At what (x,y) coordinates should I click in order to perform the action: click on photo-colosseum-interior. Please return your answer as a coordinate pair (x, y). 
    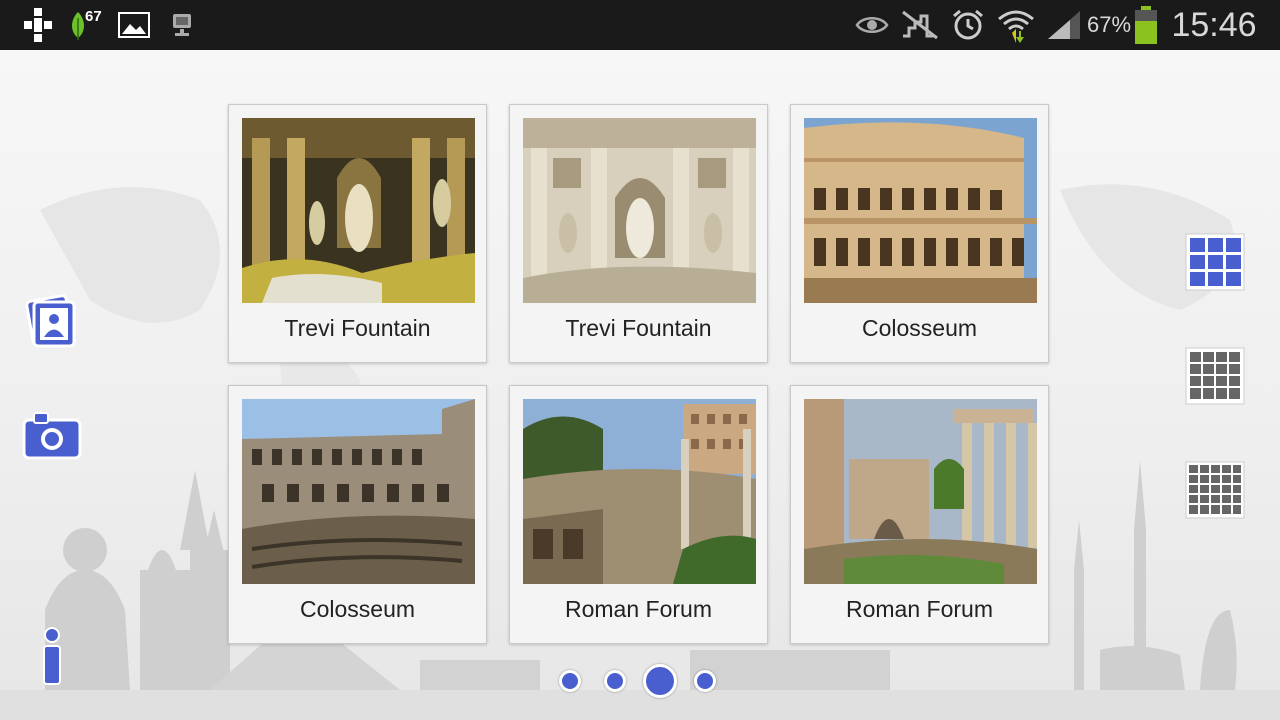
    Looking at the image, I should click on (358, 491).